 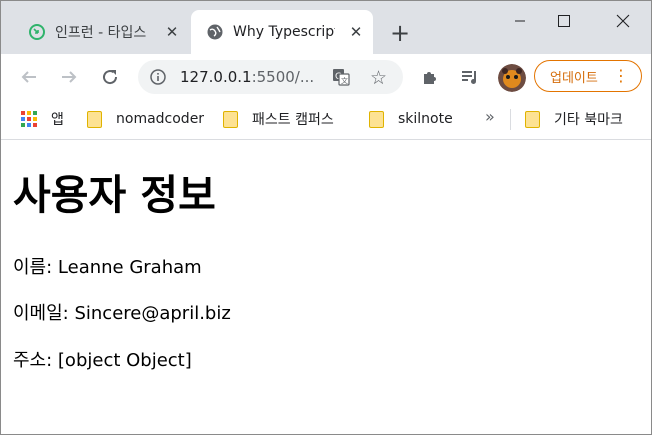 I want to click on bookmark-folder-skilnote: skilnote, so click(x=411, y=119).